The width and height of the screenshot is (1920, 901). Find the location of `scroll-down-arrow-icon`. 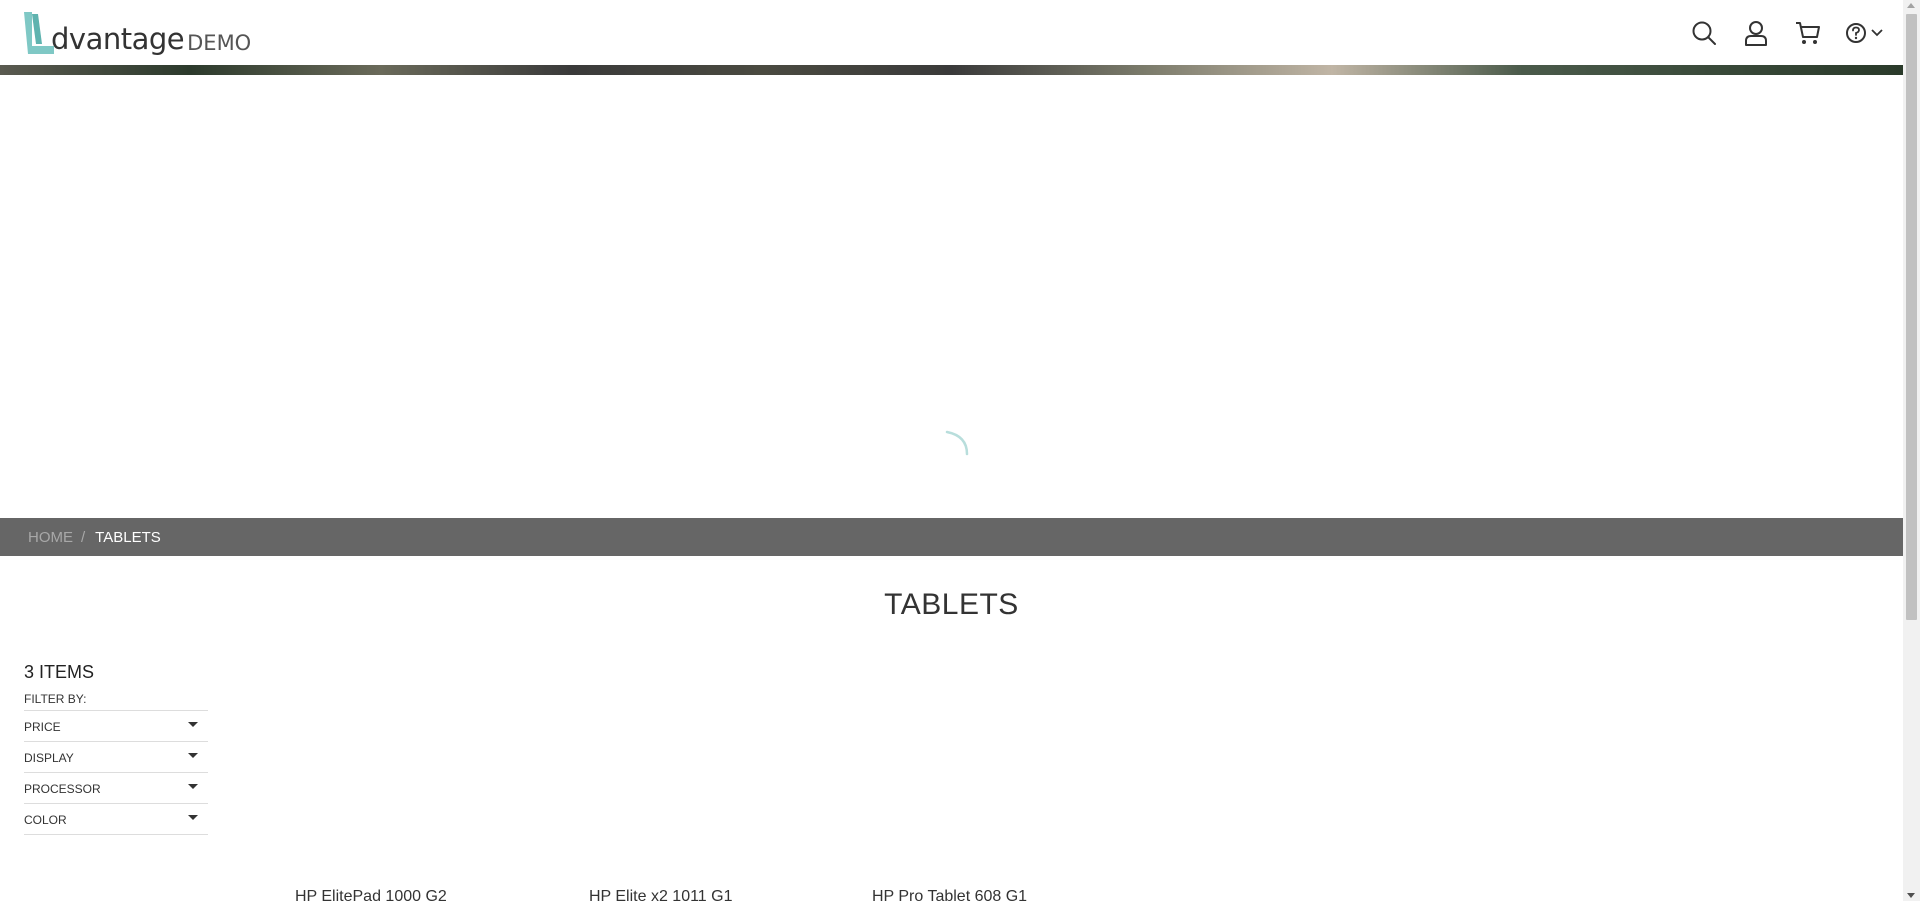

scroll-down-arrow-icon is located at coordinates (1911, 895).